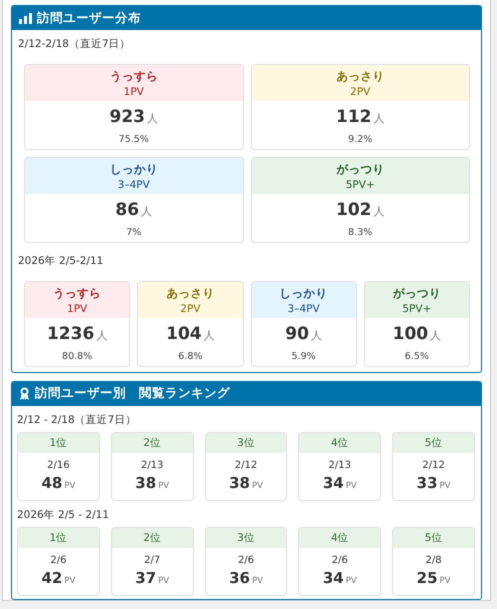 This screenshot has width=497, height=609. What do you see at coordinates (360, 233) in the screenshot?
I see `percent-share: 8.3%` at bounding box center [360, 233].